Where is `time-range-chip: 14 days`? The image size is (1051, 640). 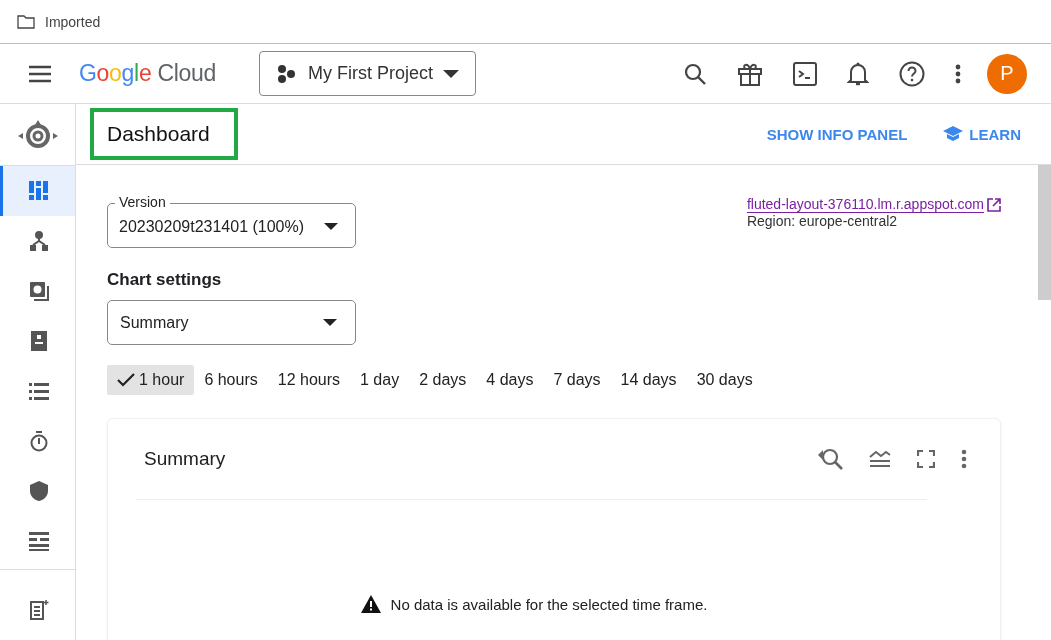 time-range-chip: 14 days is located at coordinates (648, 380).